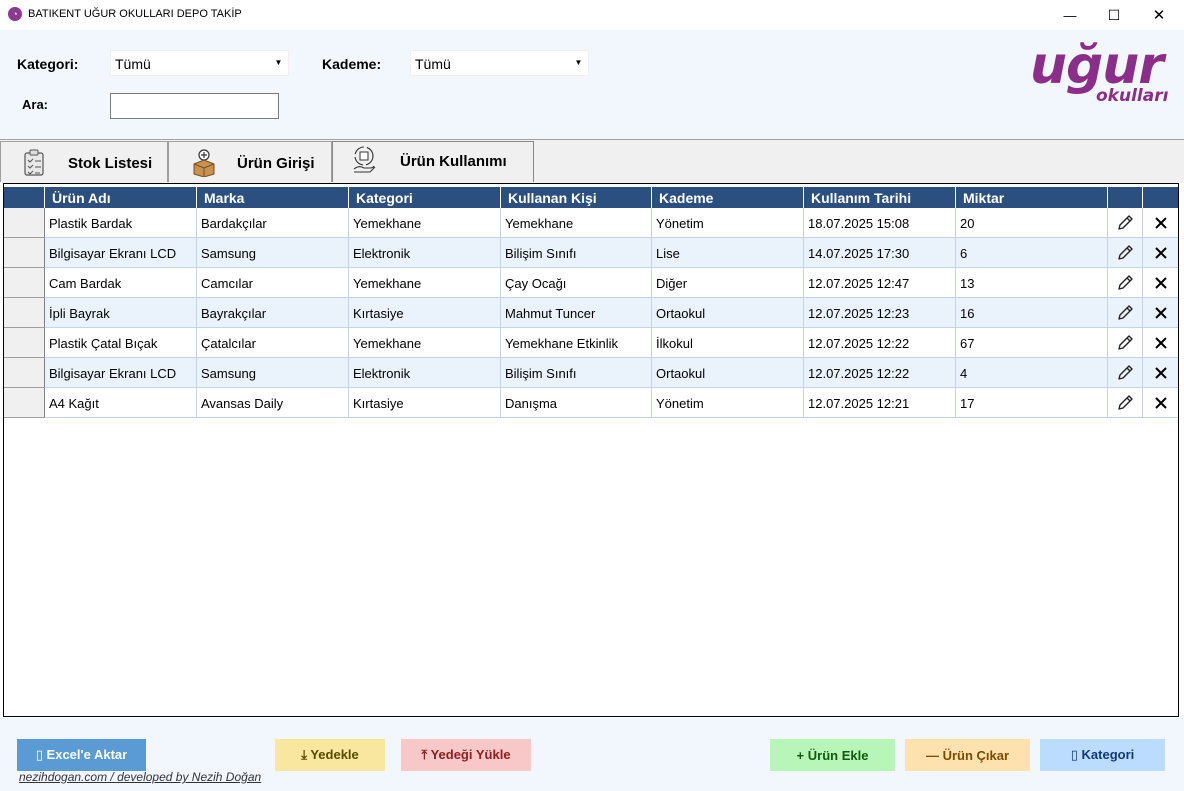  What do you see at coordinates (466, 755) in the screenshot?
I see `restore-backup-button: ⤒ Yedeği Yükle` at bounding box center [466, 755].